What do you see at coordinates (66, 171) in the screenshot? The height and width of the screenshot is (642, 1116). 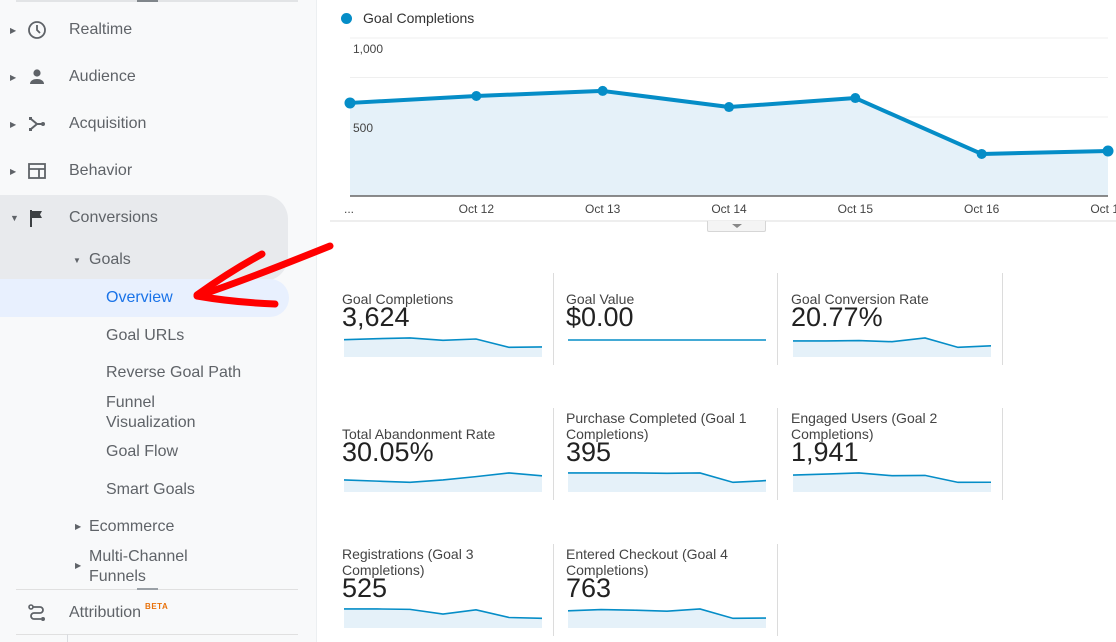 I see `sidebar-item-behavior: ▶ Behavior` at bounding box center [66, 171].